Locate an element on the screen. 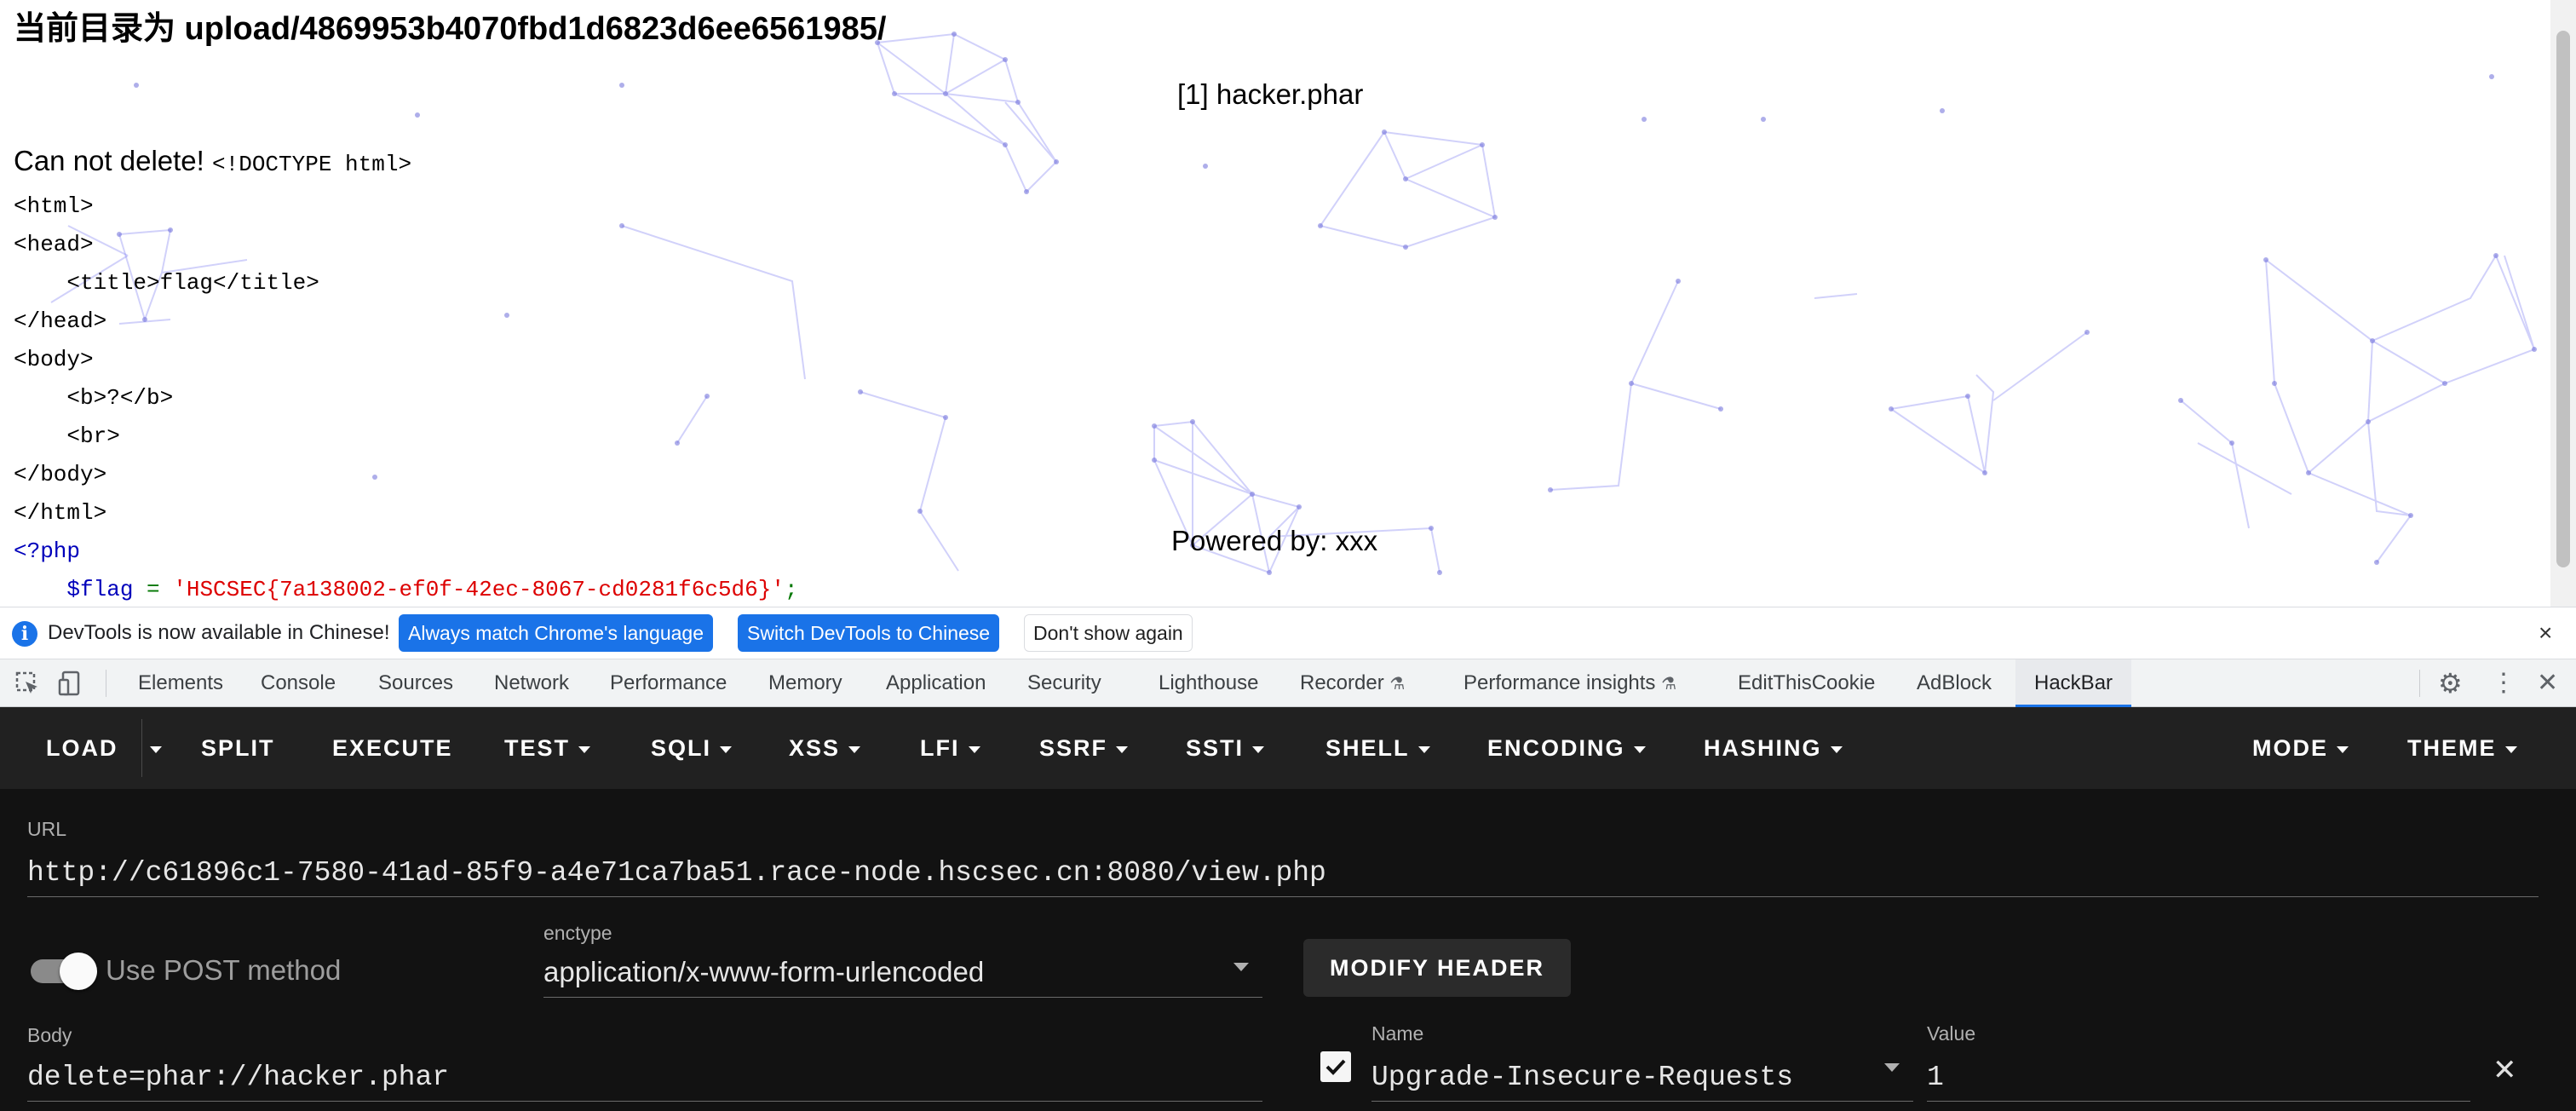 The width and height of the screenshot is (2576, 1111). code-line: </html> is located at coordinates (61, 513).